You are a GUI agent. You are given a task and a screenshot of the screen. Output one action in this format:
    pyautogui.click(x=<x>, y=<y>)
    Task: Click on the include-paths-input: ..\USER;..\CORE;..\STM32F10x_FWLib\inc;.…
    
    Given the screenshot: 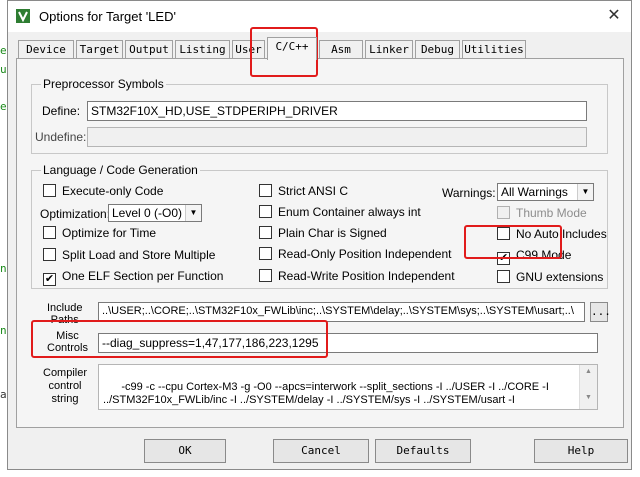 What is the action you would take?
    pyautogui.click(x=341, y=312)
    